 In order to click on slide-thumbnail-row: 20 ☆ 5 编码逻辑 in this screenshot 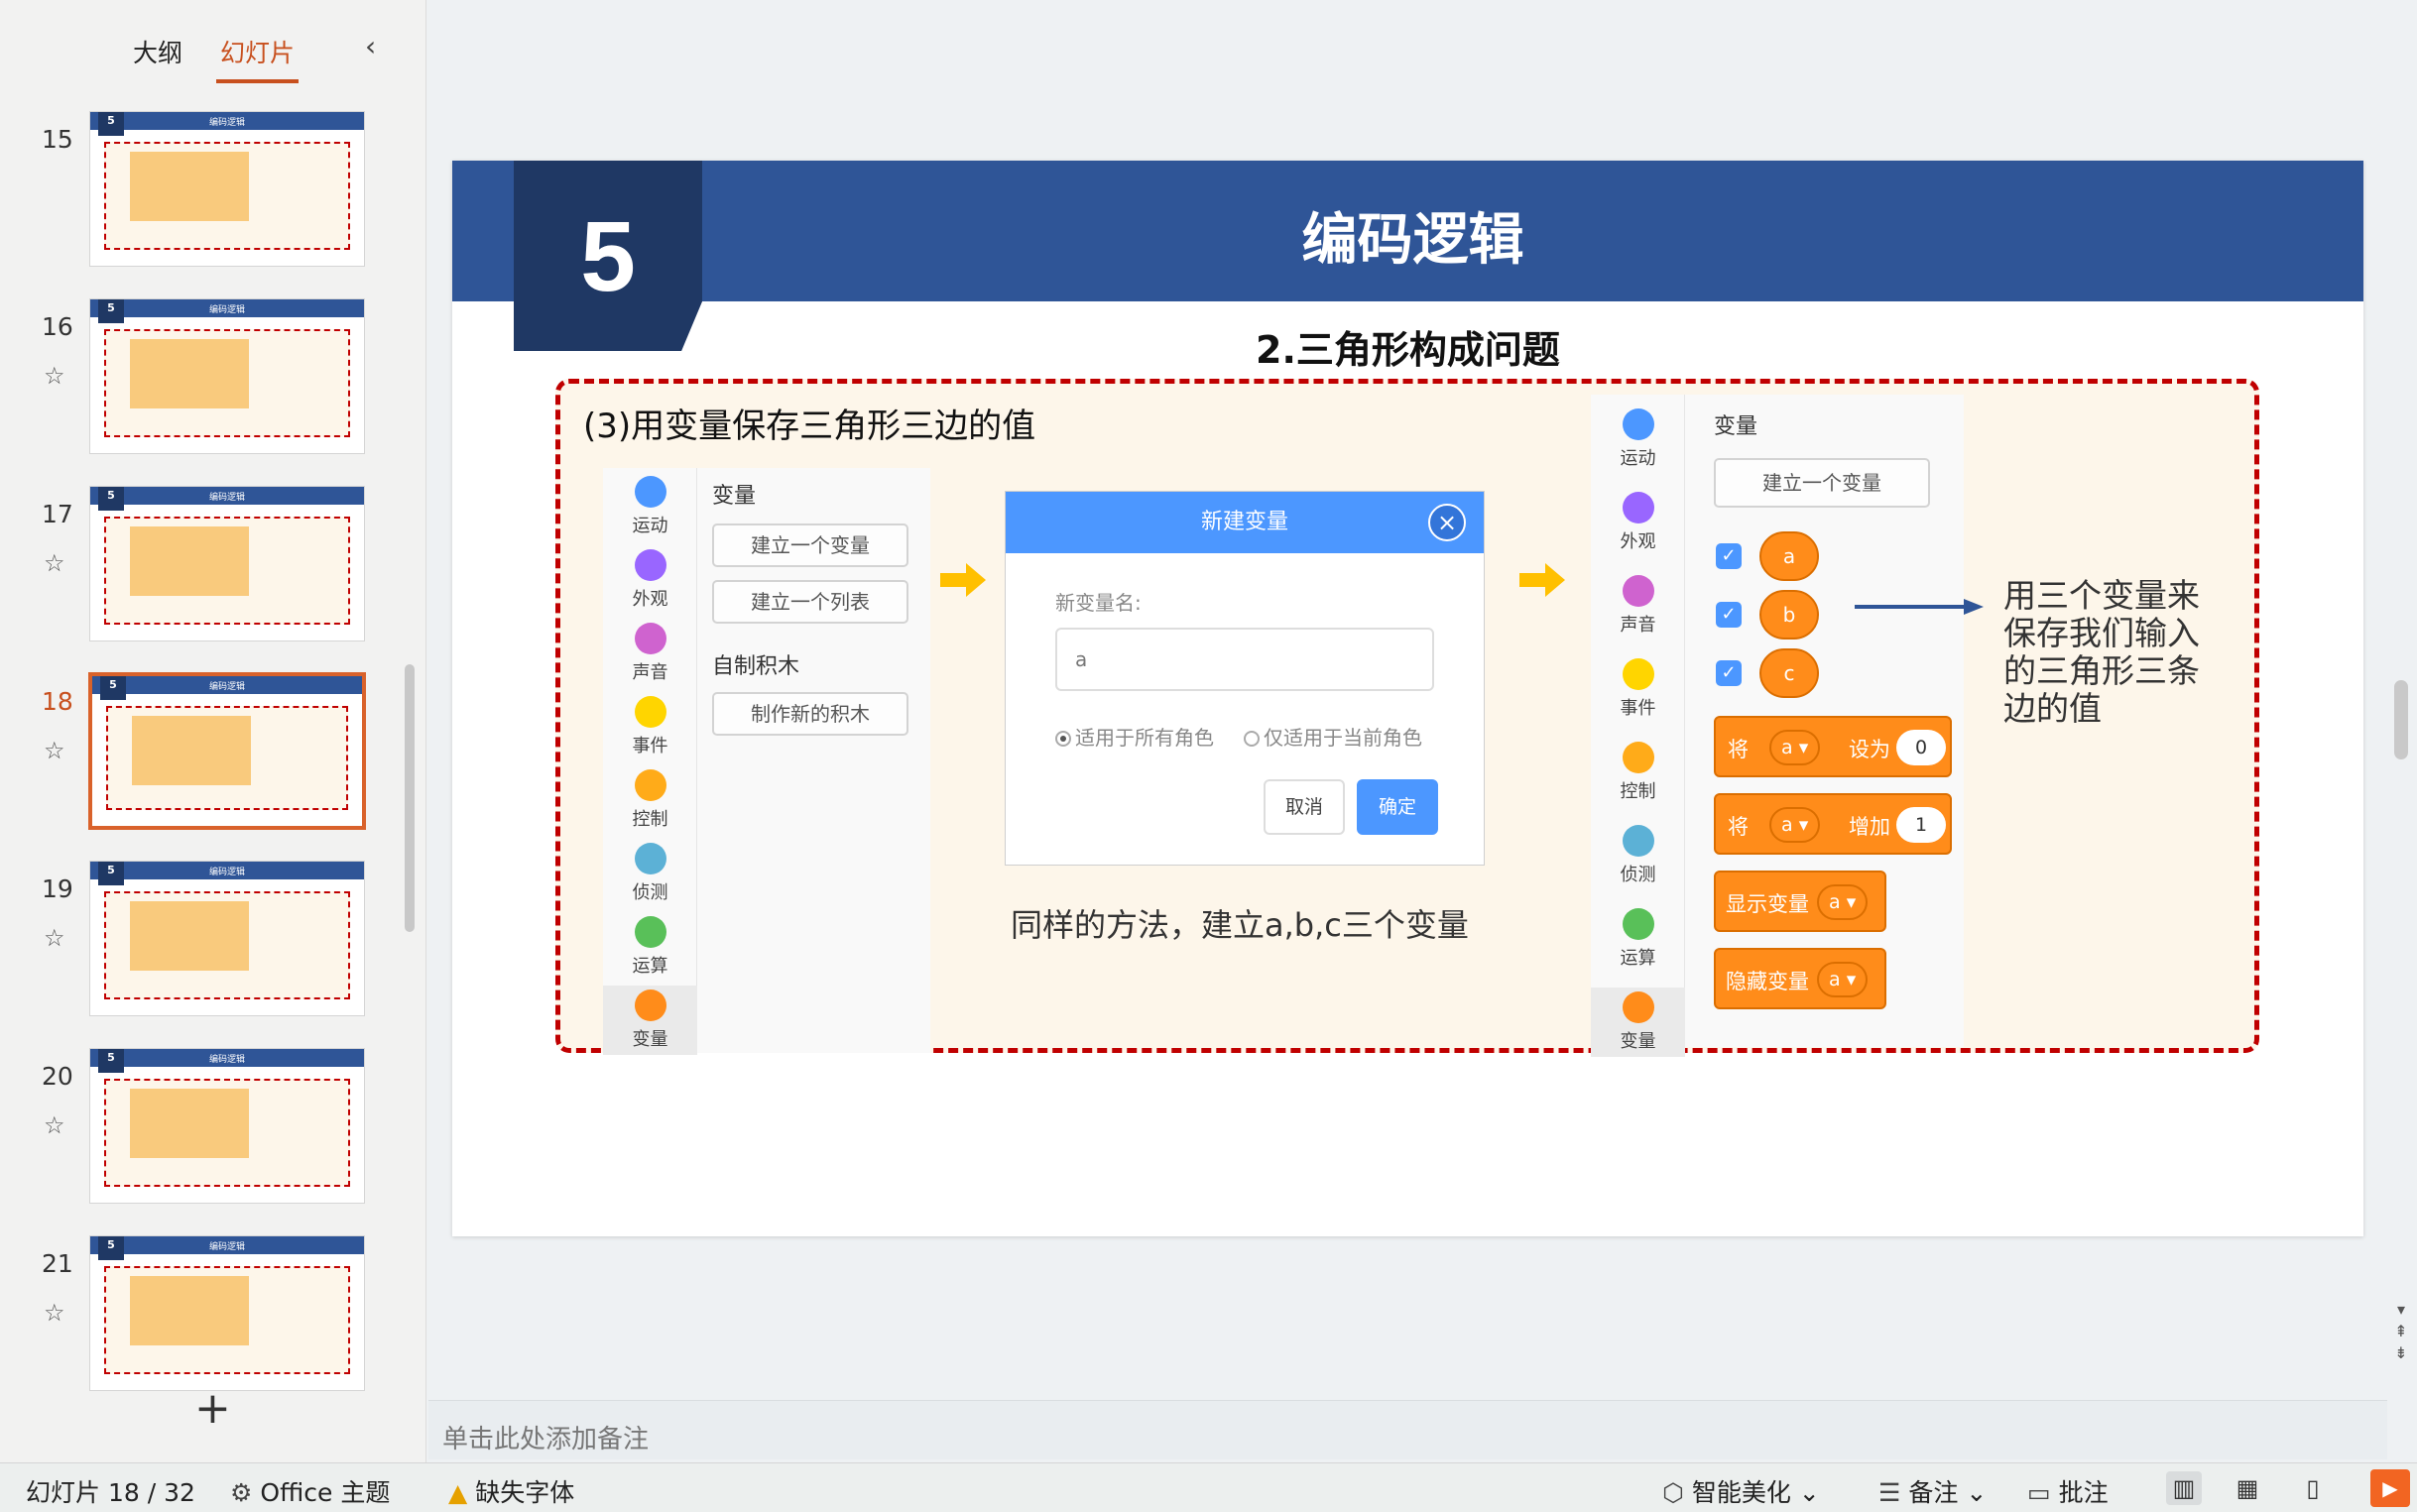, I will do `click(198, 1130)`.